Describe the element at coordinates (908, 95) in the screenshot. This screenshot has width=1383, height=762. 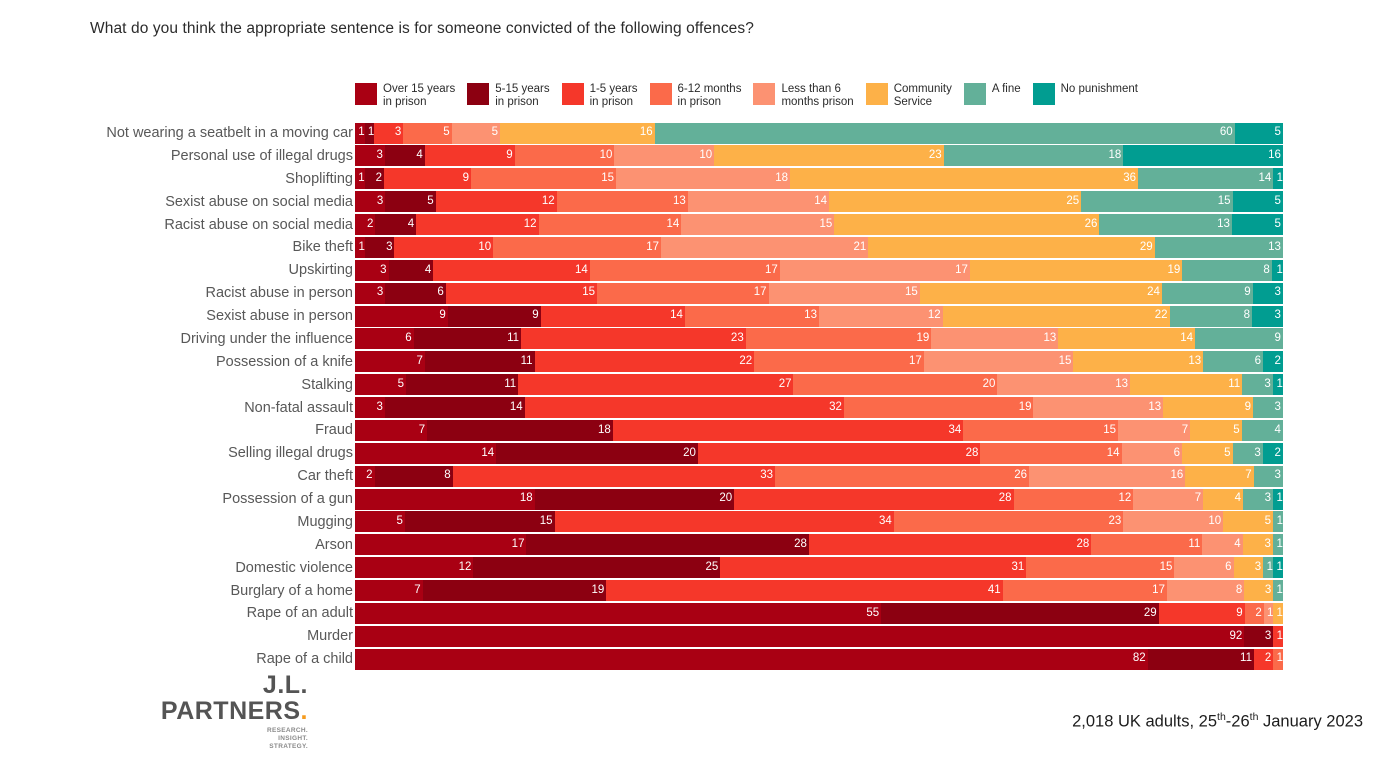
I see `legend-item: Community Service` at that location.